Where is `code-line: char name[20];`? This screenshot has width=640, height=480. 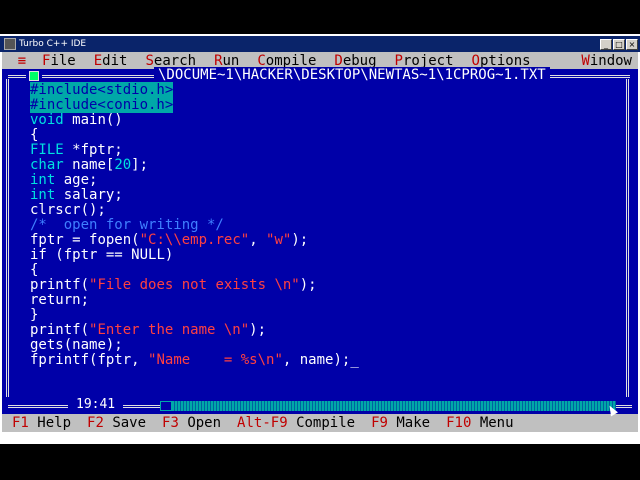 code-line: char name[20]; is located at coordinates (325, 165).